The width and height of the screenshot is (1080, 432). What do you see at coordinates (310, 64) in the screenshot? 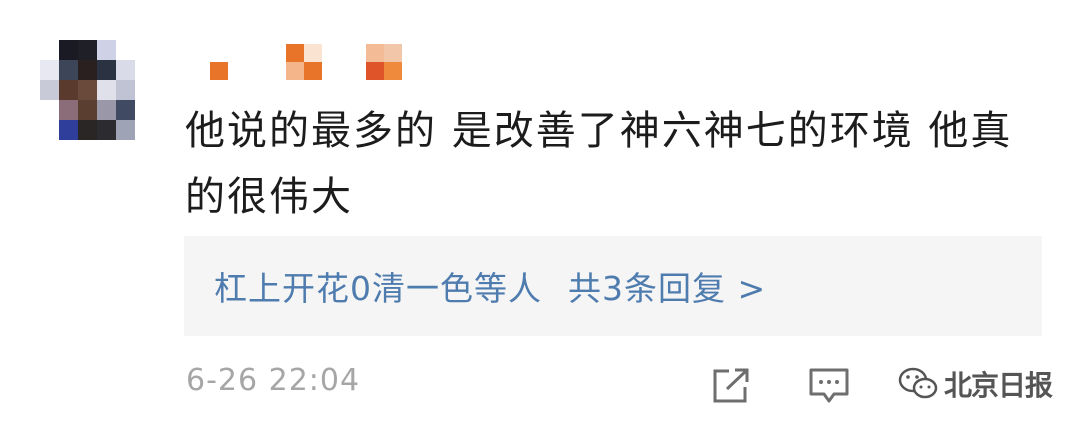
I see `username` at bounding box center [310, 64].